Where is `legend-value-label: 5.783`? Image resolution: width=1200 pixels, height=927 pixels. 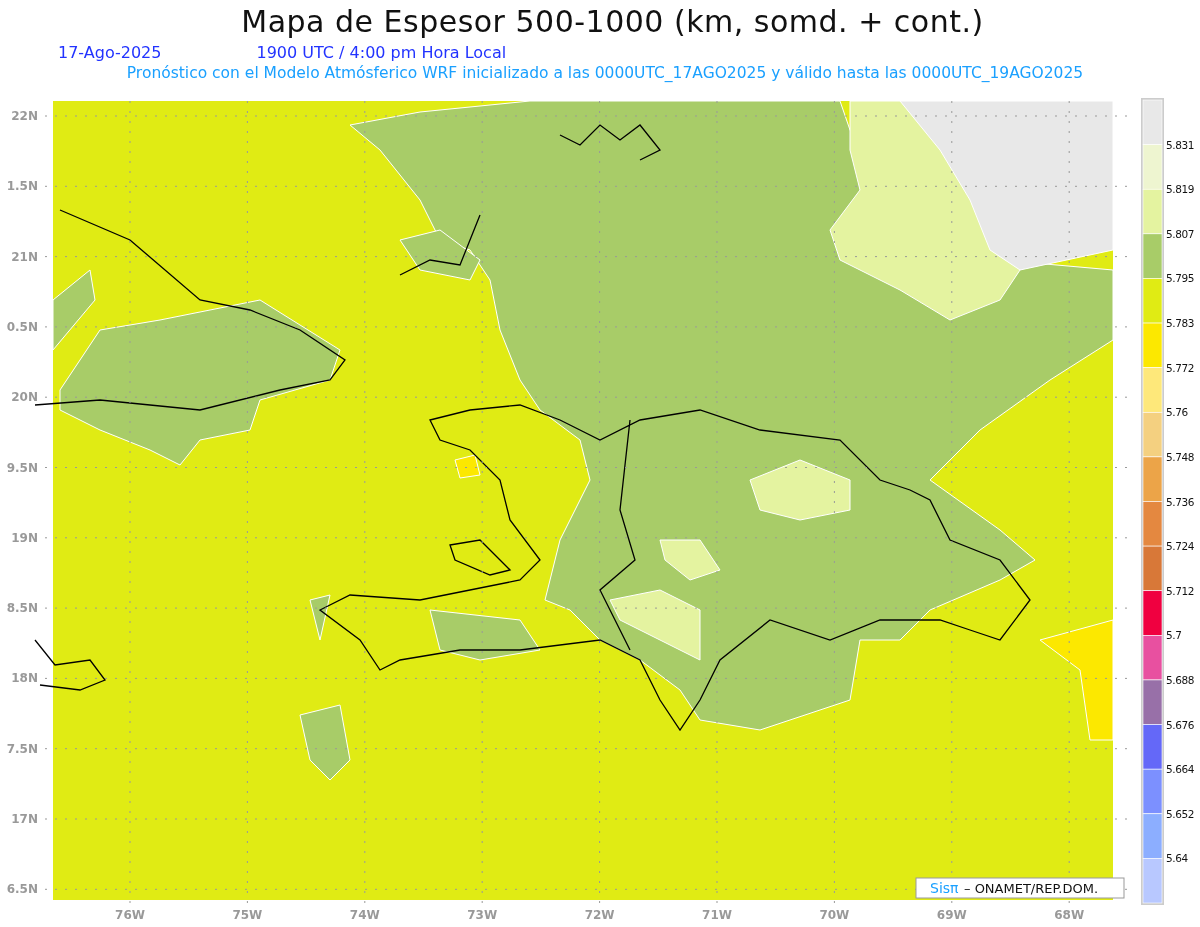 legend-value-label: 5.783 is located at coordinates (1180, 323).